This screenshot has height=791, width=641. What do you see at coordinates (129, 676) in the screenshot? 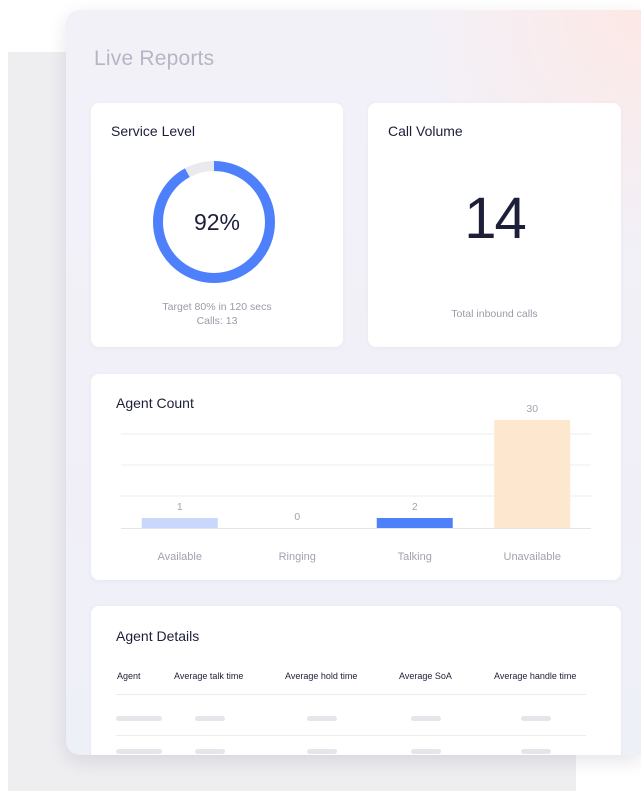
I see `column-header-agent: Agent` at bounding box center [129, 676].